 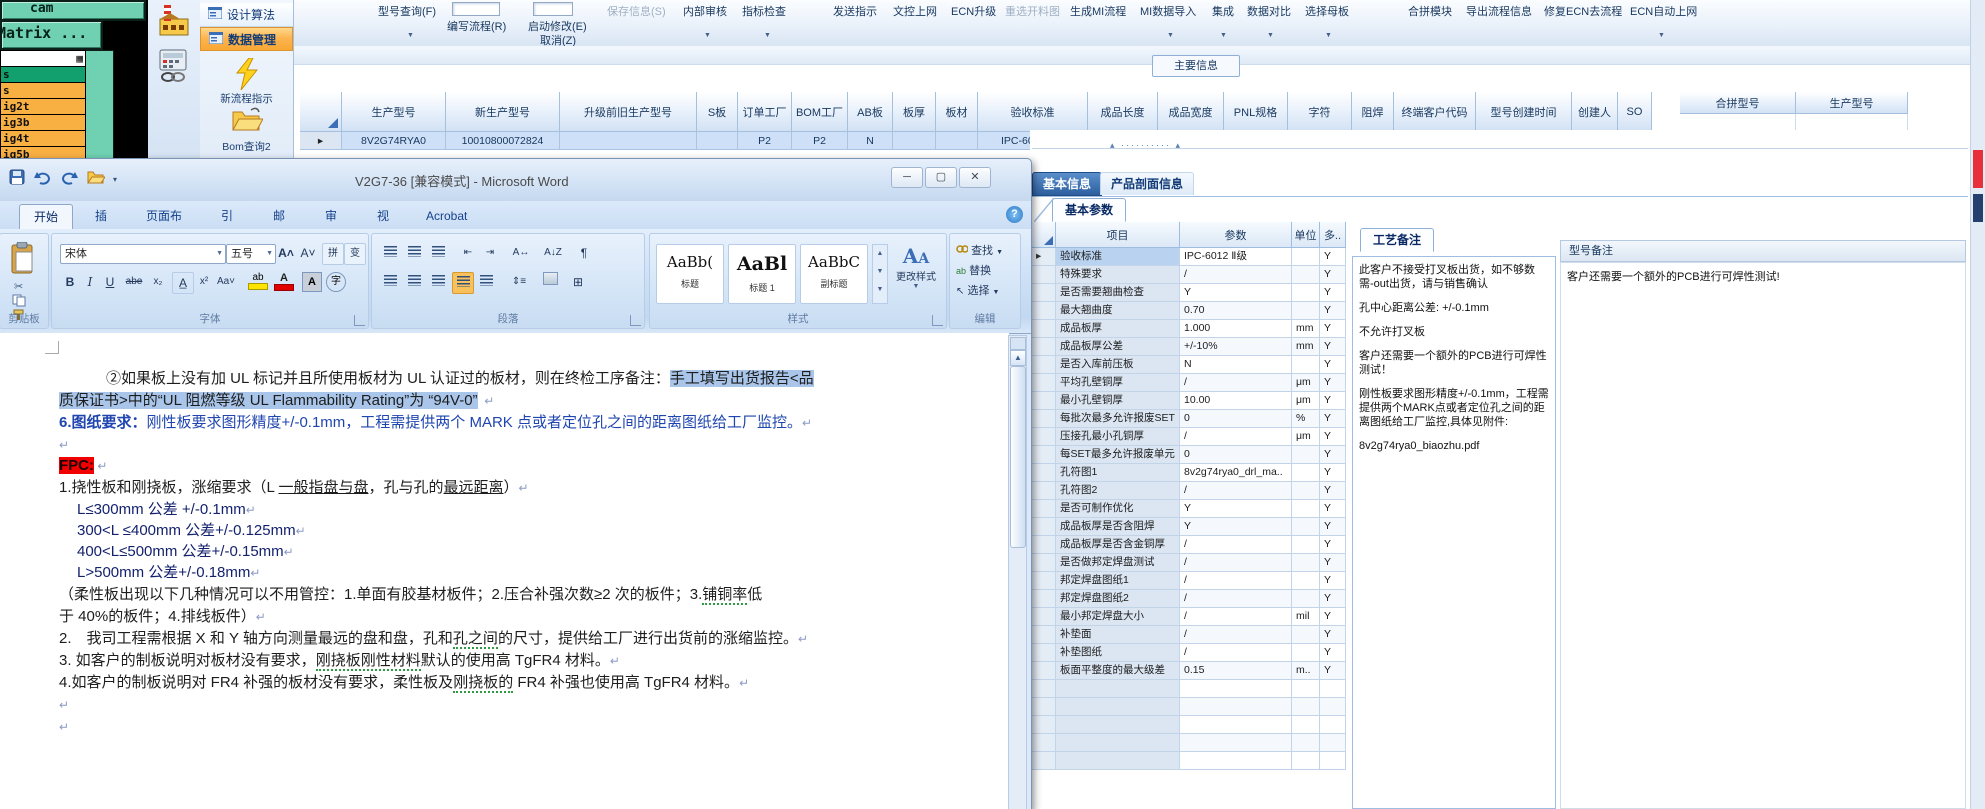 I want to click on find-button: 查找 ▼, so click(x=979, y=250).